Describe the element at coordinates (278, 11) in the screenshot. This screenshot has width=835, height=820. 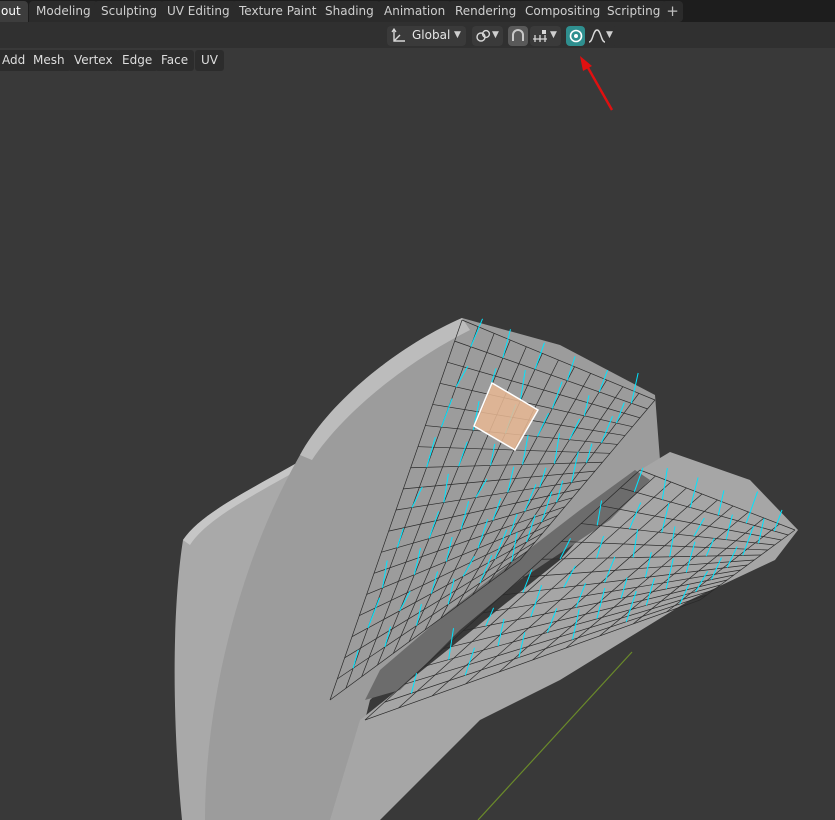
I see `tab-texture-paint: Texture Paint` at that location.